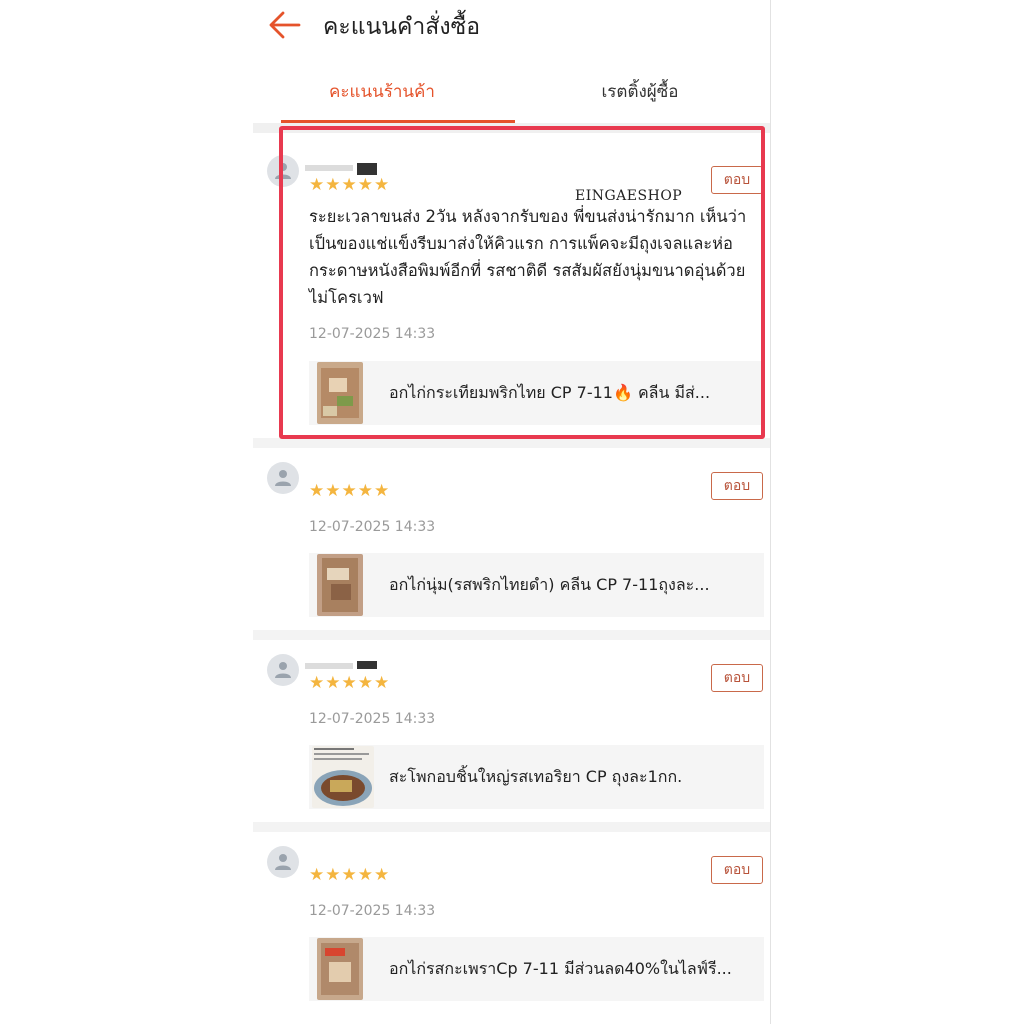 The height and width of the screenshot is (1024, 1024). Describe the element at coordinates (640, 92) in the screenshot. I see `tab-buyer-rating: เรตติ้งผู้ซื้อ` at that location.